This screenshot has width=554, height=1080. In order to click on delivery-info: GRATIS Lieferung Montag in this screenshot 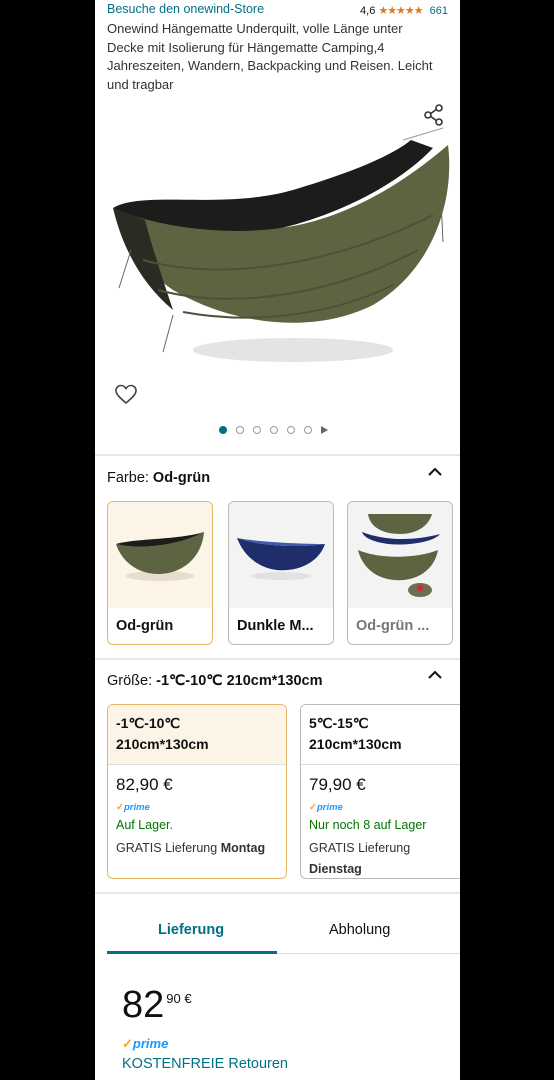, I will do `click(201, 848)`.